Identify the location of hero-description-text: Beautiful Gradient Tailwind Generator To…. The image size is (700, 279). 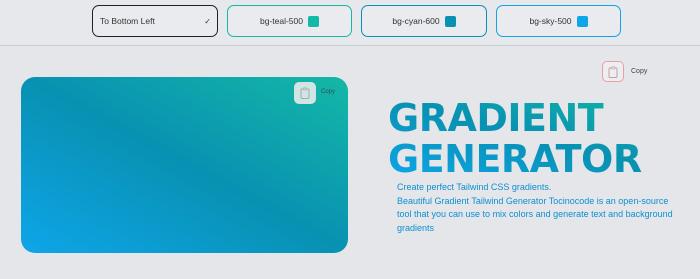
(535, 214).